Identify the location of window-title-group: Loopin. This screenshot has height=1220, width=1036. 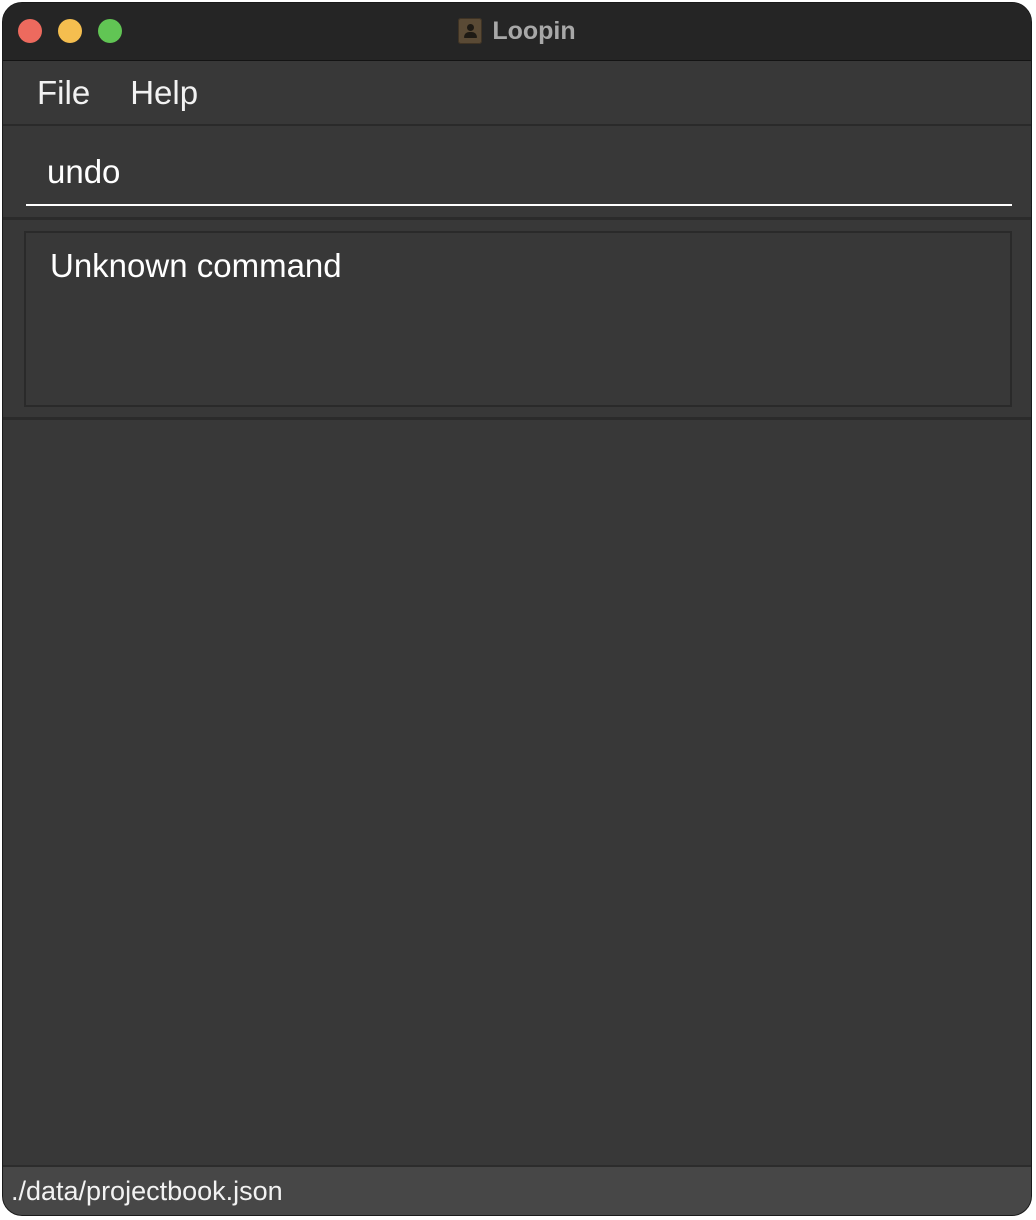
(517, 31).